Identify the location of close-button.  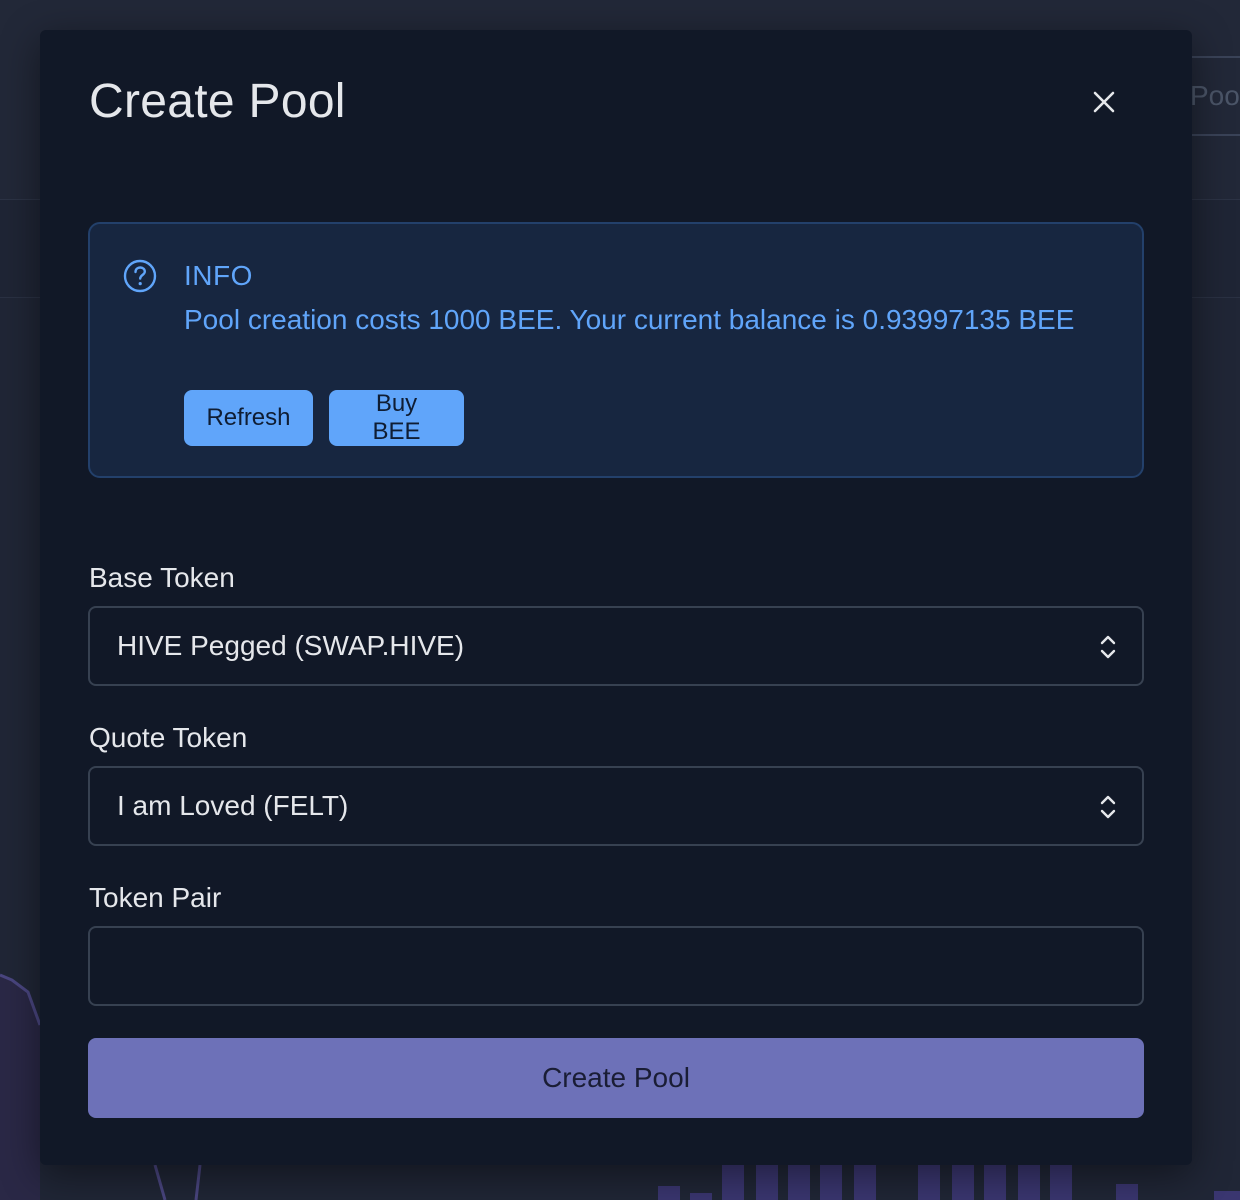
(1104, 102).